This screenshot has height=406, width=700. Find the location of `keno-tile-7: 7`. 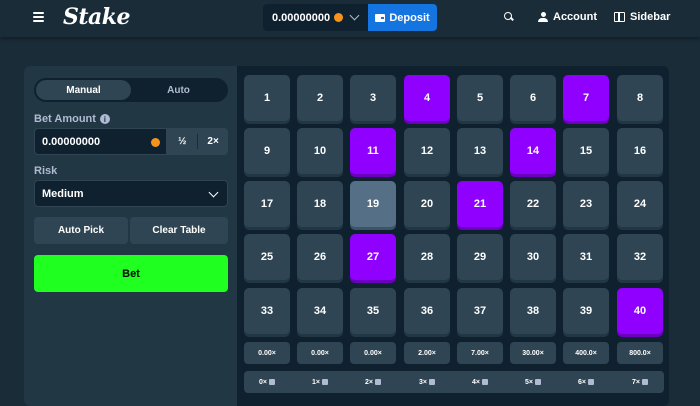

keno-tile-7: 7 is located at coordinates (586, 98).